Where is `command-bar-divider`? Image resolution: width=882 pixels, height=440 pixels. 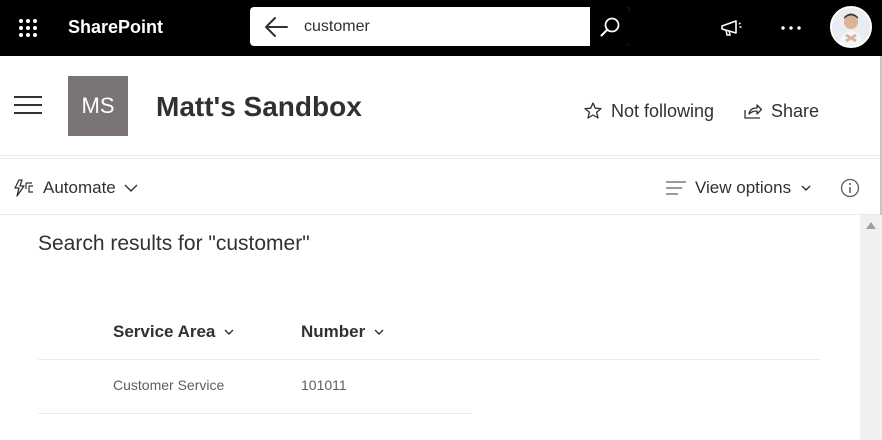 command-bar-divider is located at coordinates (441, 214).